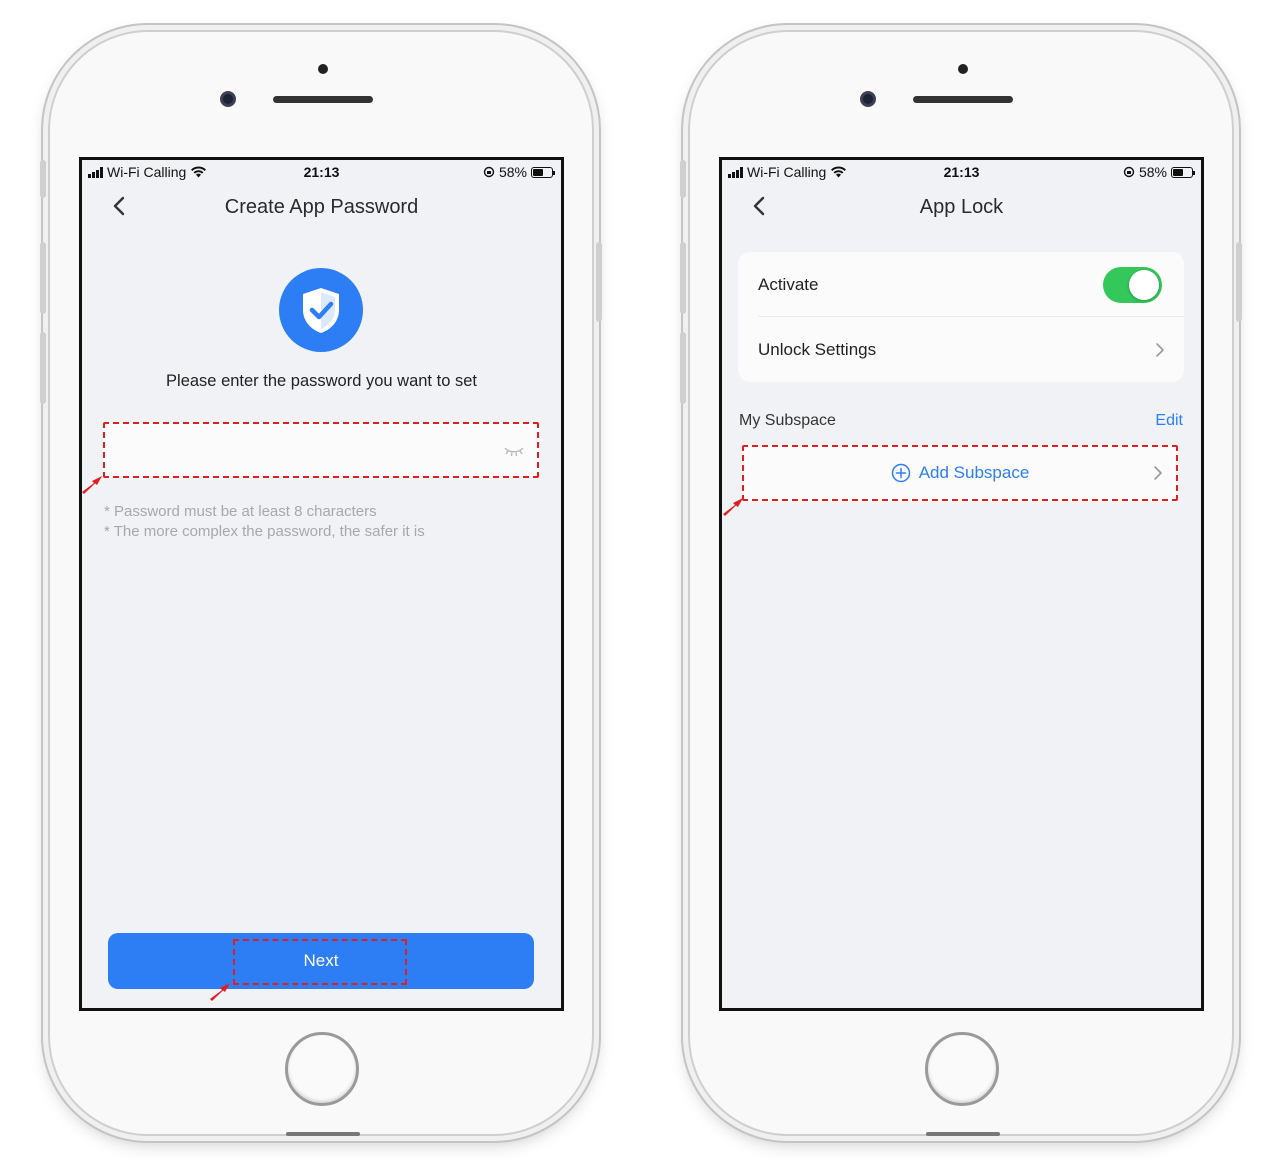 The width and height of the screenshot is (1280, 1169). Describe the element at coordinates (961, 284) in the screenshot. I see `activate-row: Activate` at that location.